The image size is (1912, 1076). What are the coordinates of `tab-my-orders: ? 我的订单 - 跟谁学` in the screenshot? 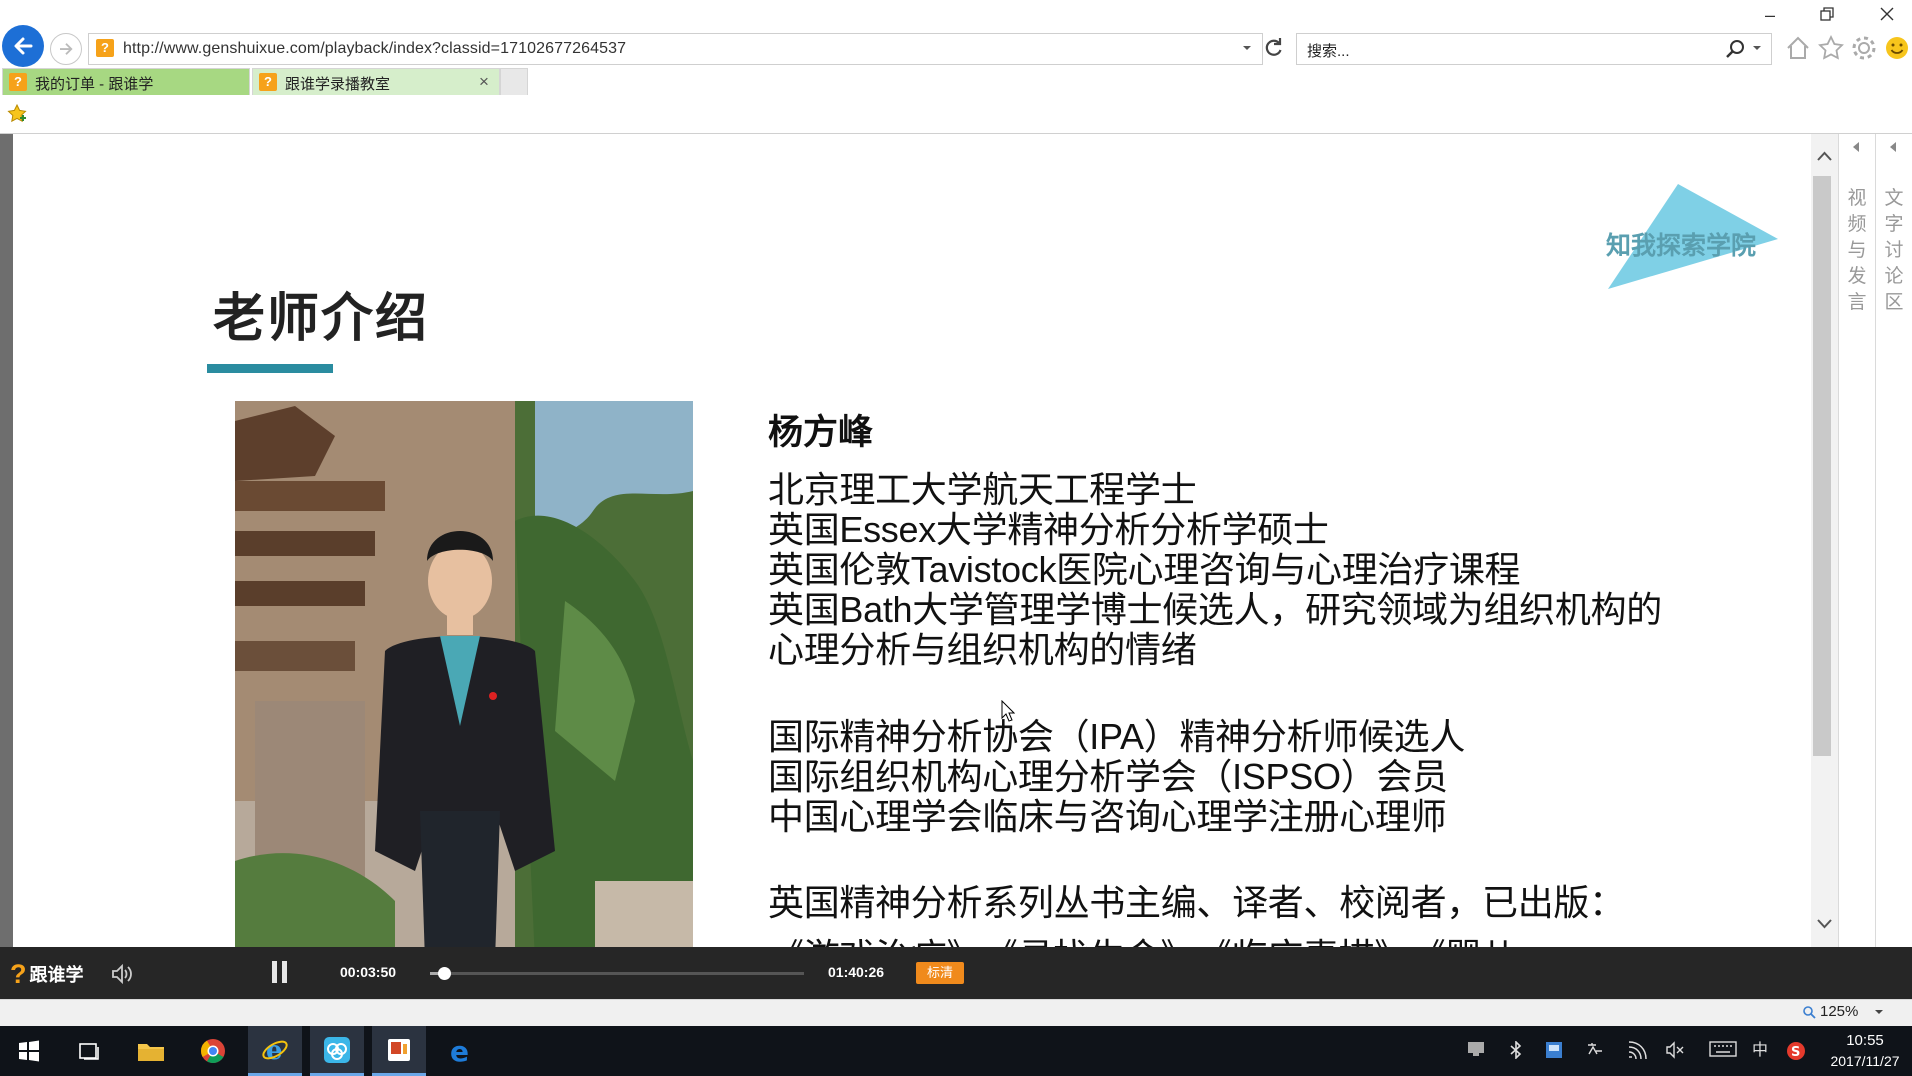 It's located at (126, 81).